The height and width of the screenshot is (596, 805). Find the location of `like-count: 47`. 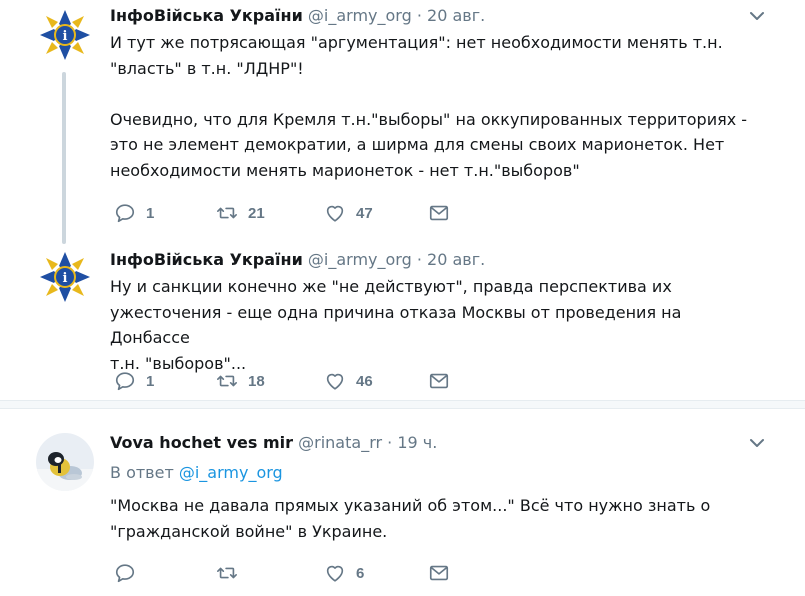

like-count: 47 is located at coordinates (364, 213).